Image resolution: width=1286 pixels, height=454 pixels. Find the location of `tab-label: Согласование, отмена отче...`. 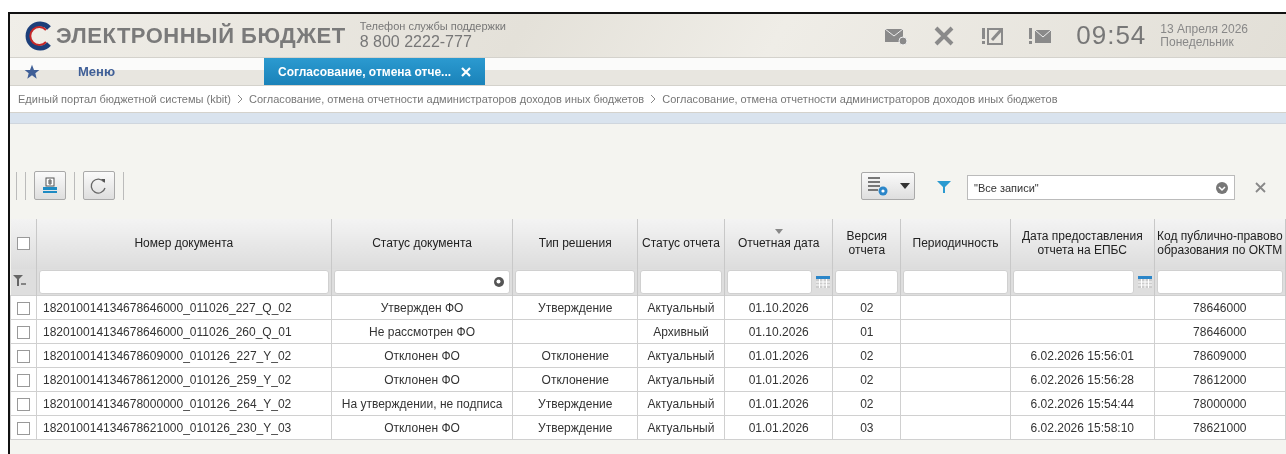

tab-label: Согласование, отмена отче... is located at coordinates (365, 71).